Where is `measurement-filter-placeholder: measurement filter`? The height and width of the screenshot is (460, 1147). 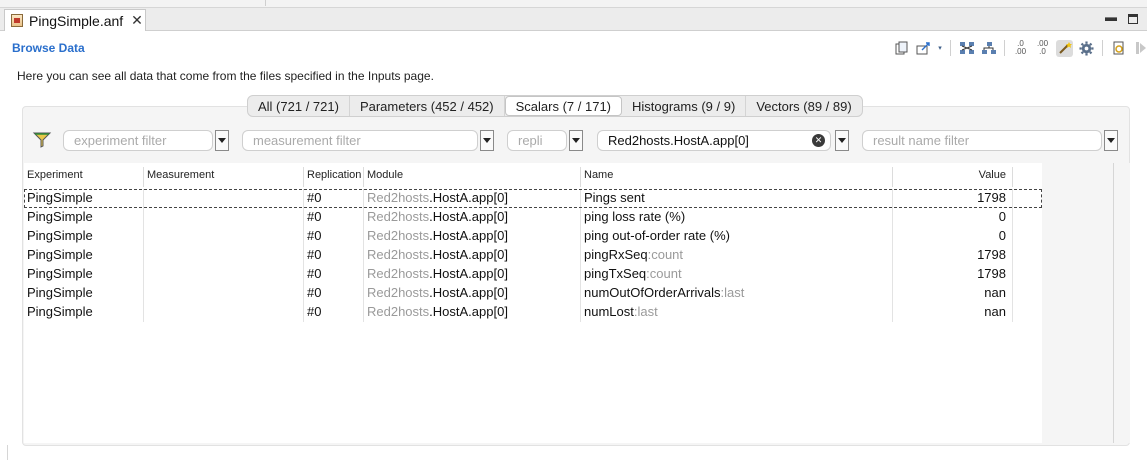
measurement-filter-placeholder: measurement filter is located at coordinates (307, 140).